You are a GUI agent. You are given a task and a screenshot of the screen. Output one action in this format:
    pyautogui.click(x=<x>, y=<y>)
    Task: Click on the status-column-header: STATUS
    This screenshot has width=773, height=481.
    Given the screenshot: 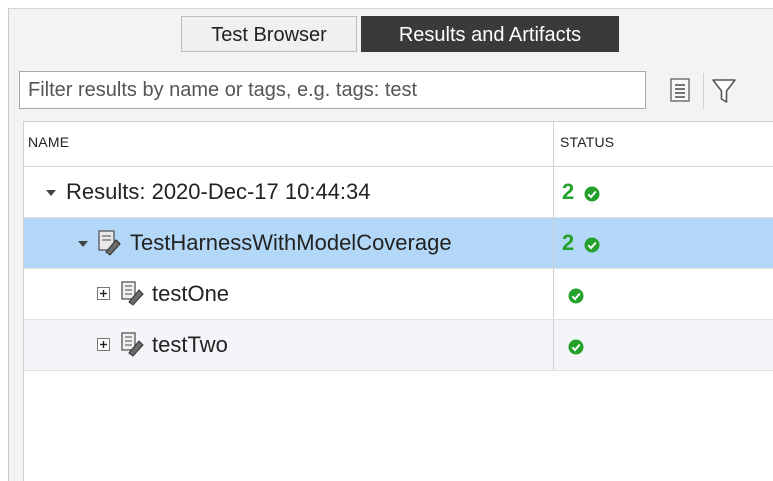 What is the action you would take?
    pyautogui.click(x=663, y=144)
    